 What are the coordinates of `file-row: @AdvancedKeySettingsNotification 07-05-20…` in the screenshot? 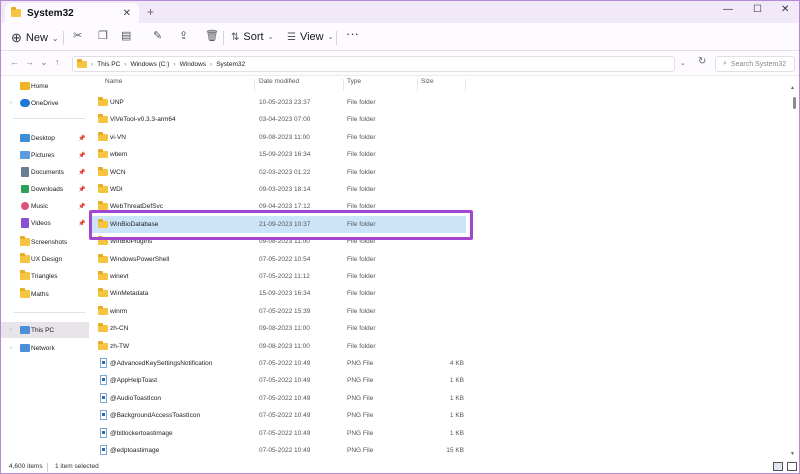 It's located at (279, 363).